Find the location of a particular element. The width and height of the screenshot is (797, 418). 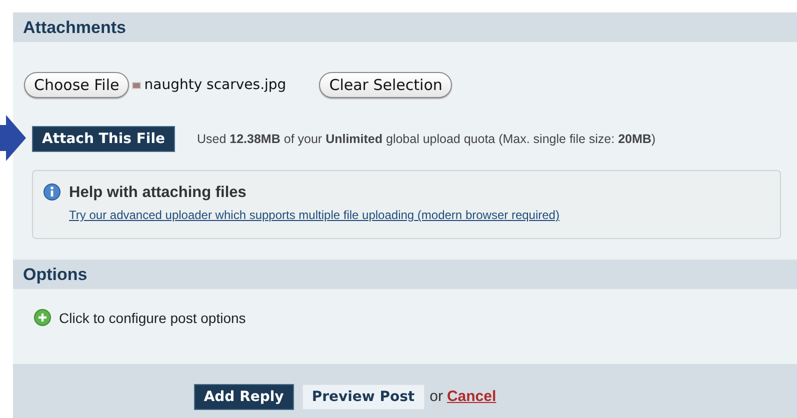

section-heading: Attachments is located at coordinates (75, 28).